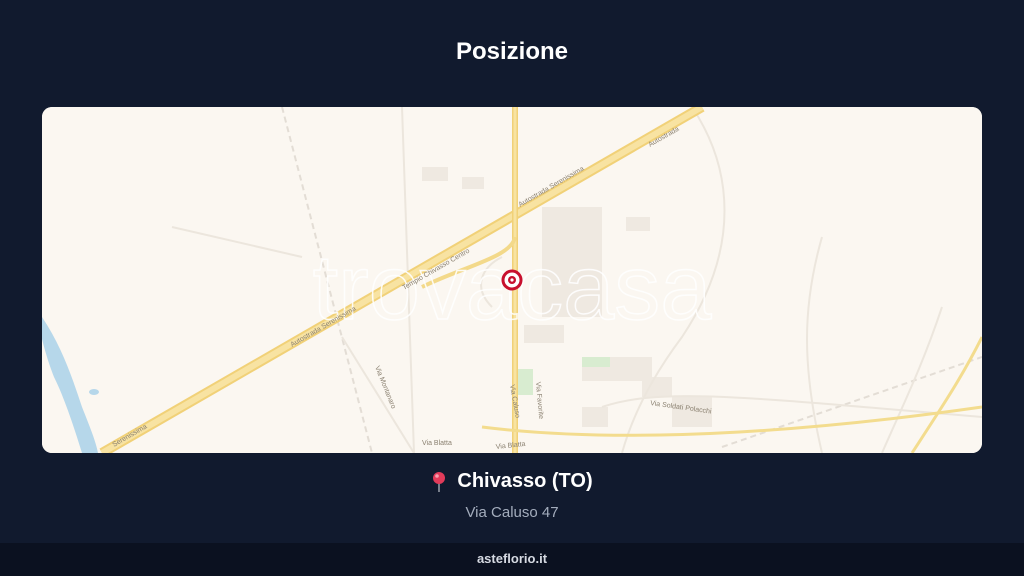 Image resolution: width=1024 pixels, height=576 pixels. I want to click on city-name: Chivasso (TO), so click(525, 481).